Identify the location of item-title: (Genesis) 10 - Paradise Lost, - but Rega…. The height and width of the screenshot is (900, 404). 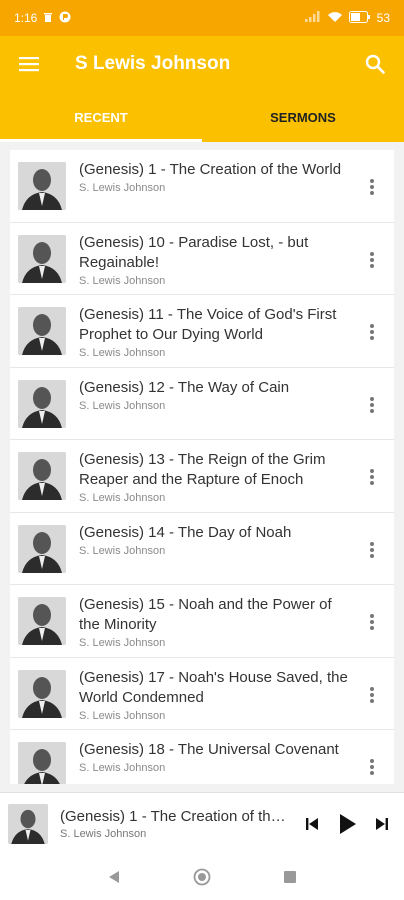
(194, 252).